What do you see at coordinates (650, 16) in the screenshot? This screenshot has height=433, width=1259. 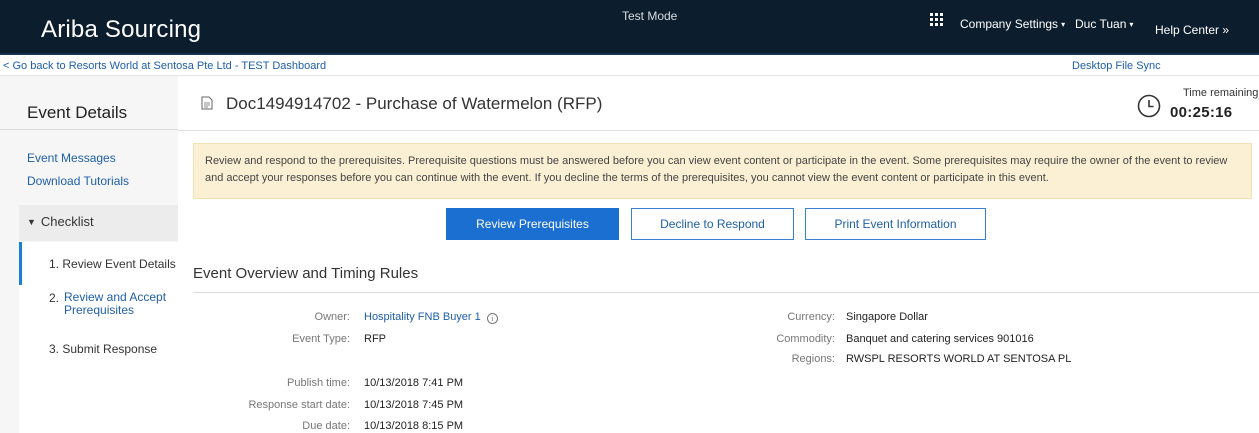 I see `test-mode-label: Test Mode` at bounding box center [650, 16].